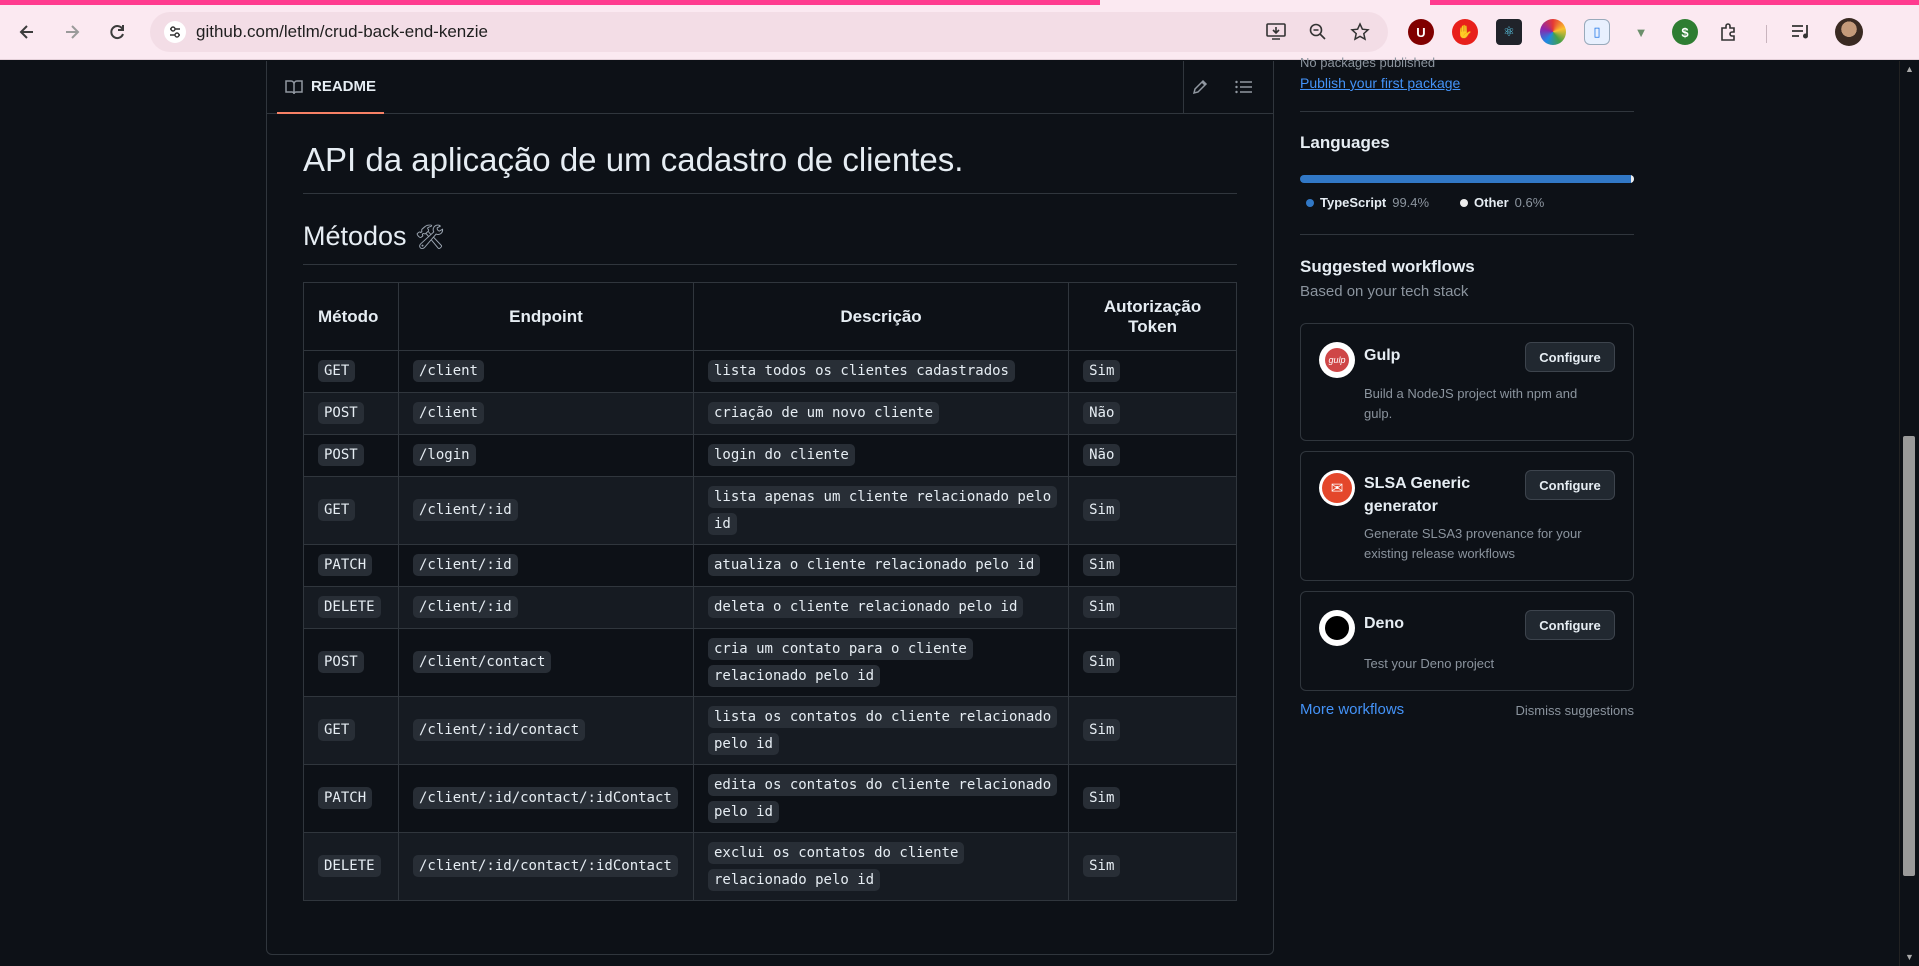 The image size is (1919, 966). Describe the element at coordinates (1909, 656) in the screenshot. I see `scrollbar-thumb` at that location.